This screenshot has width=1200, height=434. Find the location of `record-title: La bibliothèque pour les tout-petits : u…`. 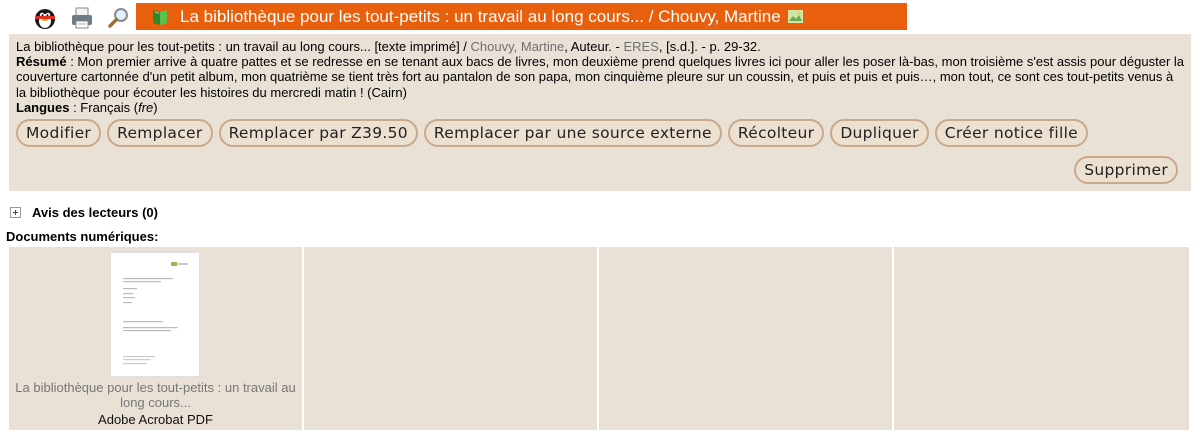

record-title: La bibliothèque pour les tout-petits : u… is located at coordinates (480, 16).